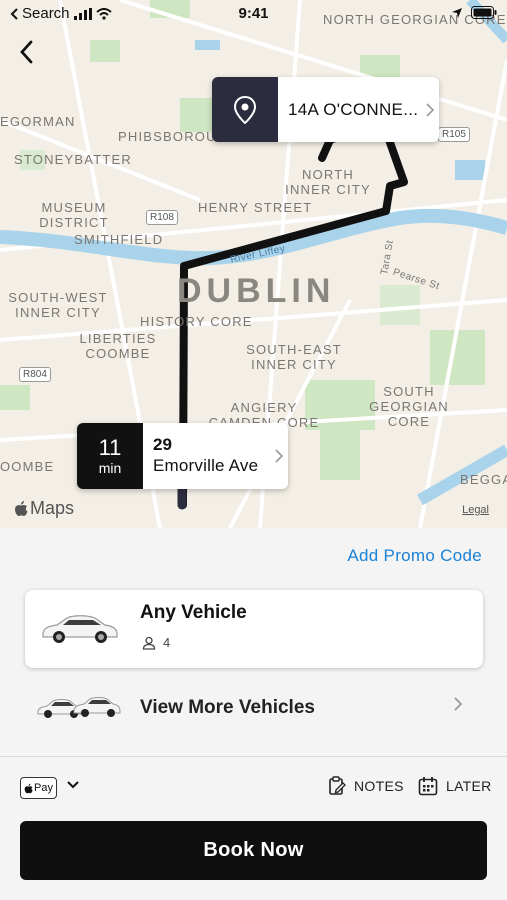 Image resolution: width=507 pixels, height=900 pixels. Describe the element at coordinates (227, 707) in the screenshot. I see `view-more-vehicles-label: View More Vehicles` at that location.